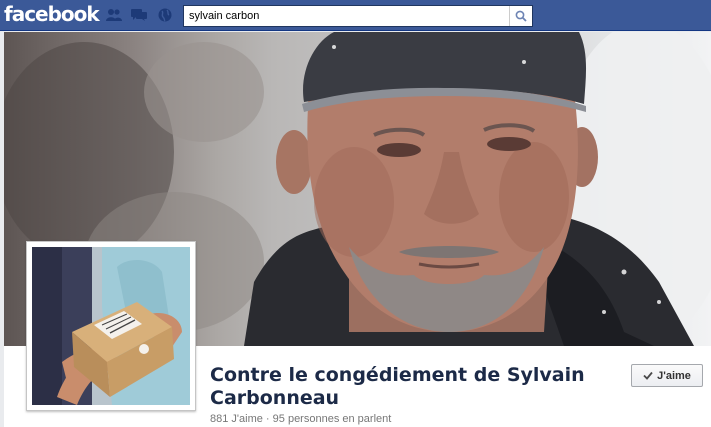  I want to click on talking-about-count: 95 personnes en parlent, so click(332, 419).